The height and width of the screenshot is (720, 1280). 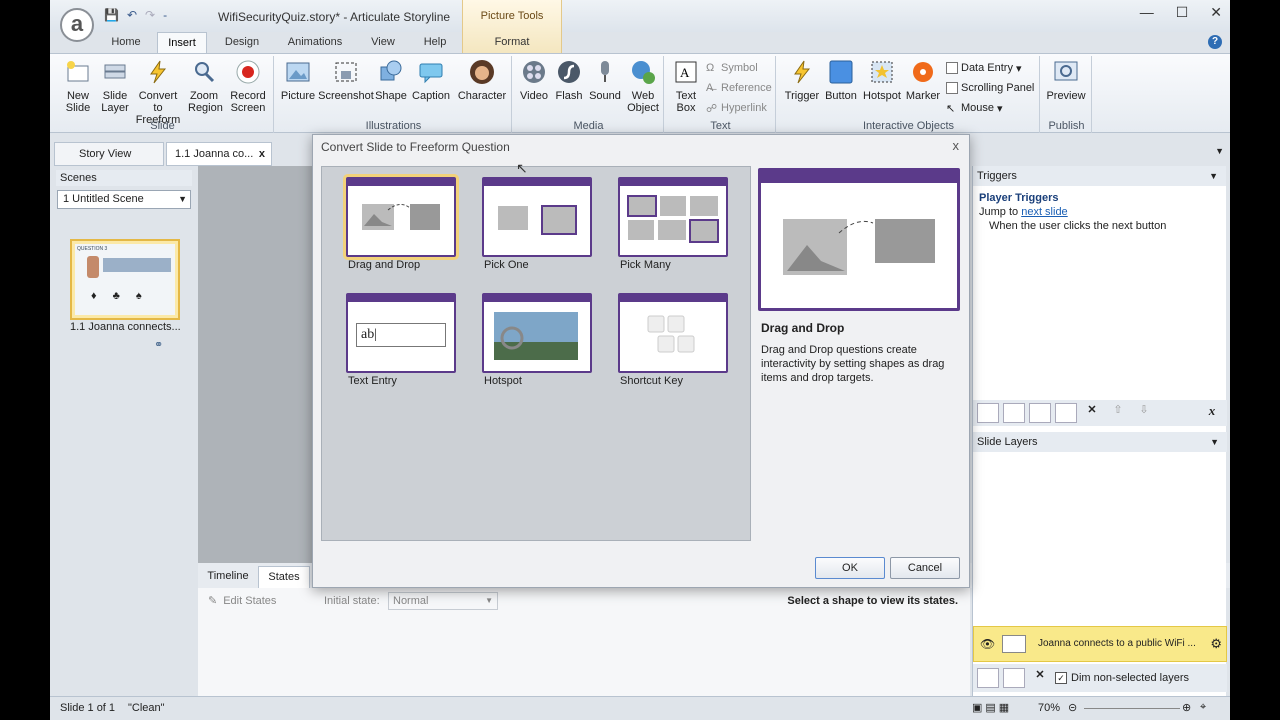 I want to click on tab-design: Design, so click(x=242, y=43).